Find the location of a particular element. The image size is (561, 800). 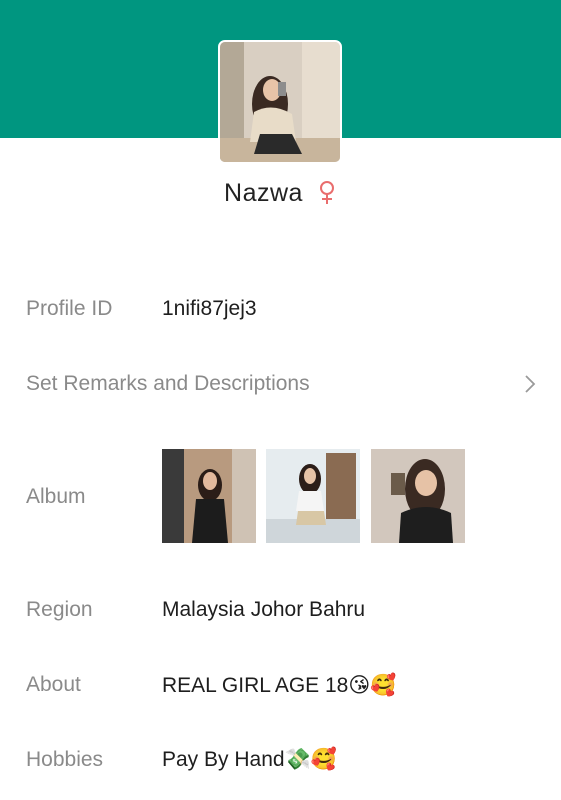

about-value: REAL GIRL AGE 18😘🥰 is located at coordinates (279, 685).